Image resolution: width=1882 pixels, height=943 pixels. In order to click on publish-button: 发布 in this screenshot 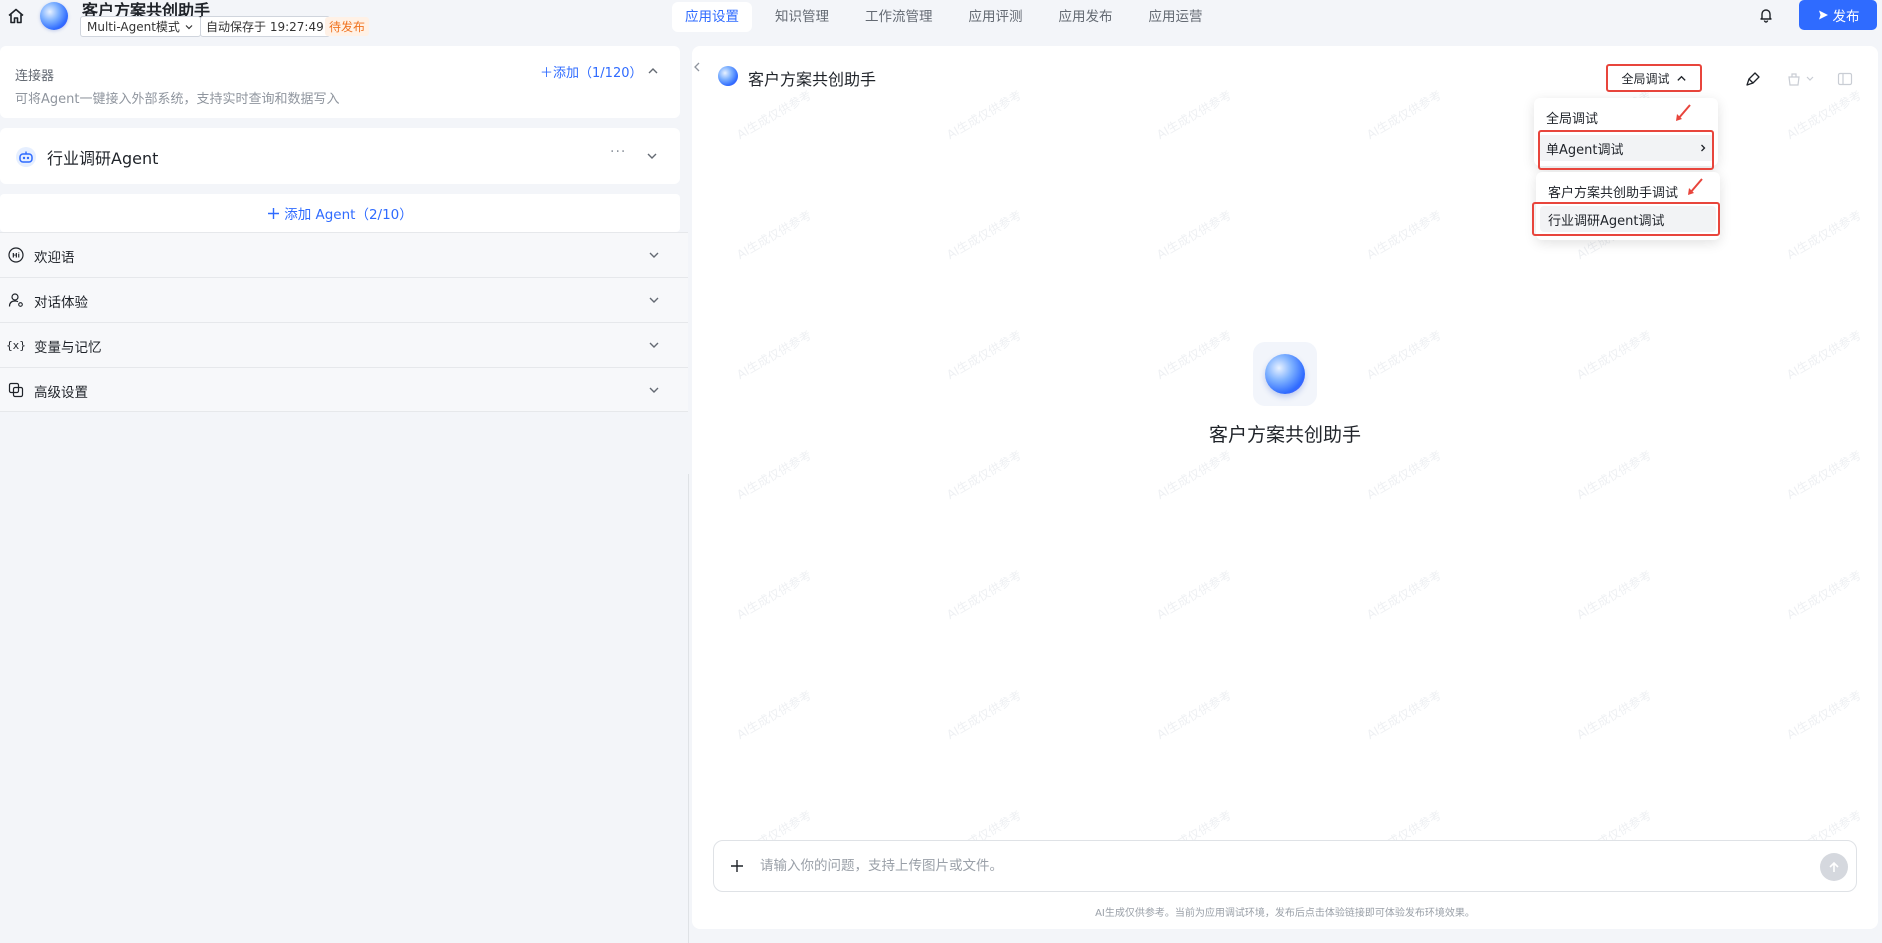, I will do `click(1838, 15)`.